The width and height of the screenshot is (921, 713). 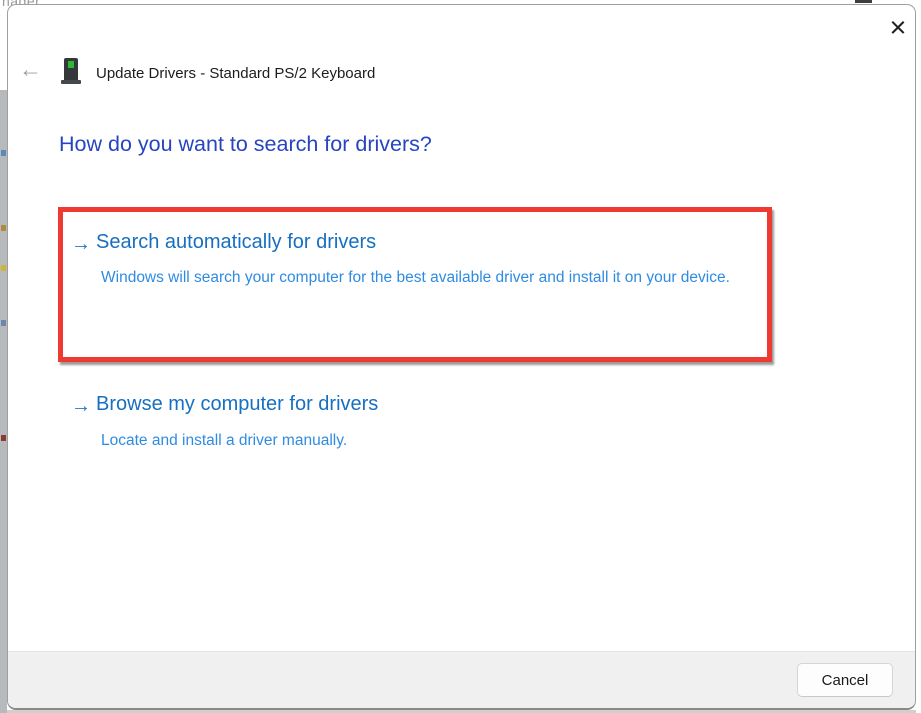 I want to click on option-title: Search automatically for drivers, so click(x=236, y=242).